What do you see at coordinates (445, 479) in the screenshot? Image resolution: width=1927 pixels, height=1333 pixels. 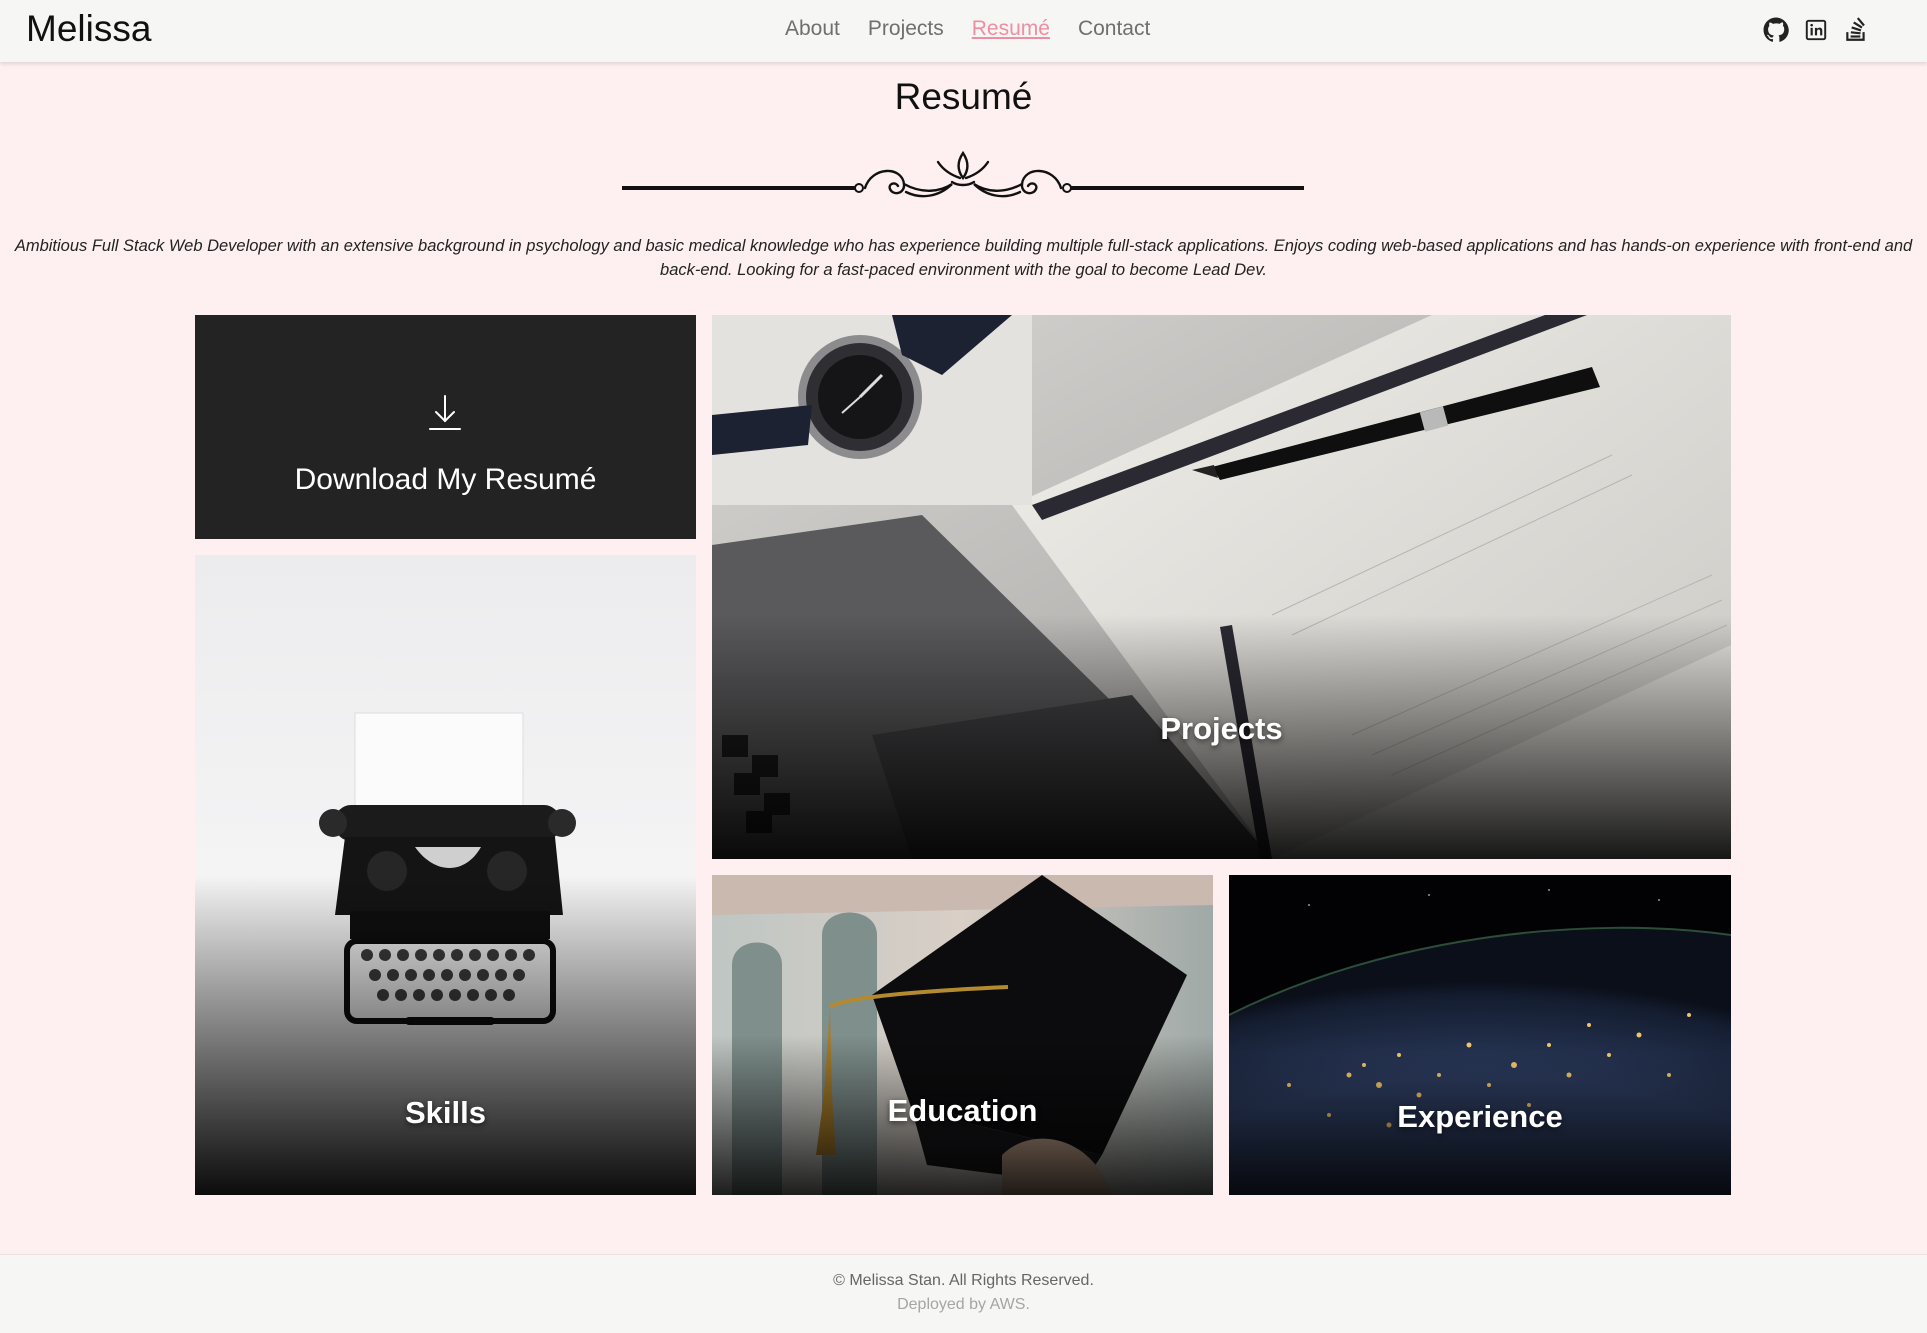 I see `download-resume-label: Download My Resumé` at bounding box center [445, 479].